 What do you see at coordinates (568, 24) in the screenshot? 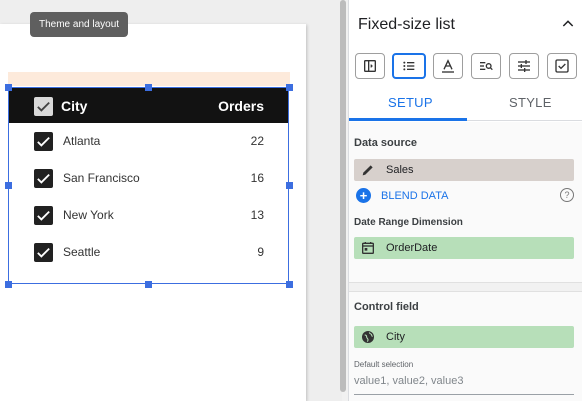
I see `chevron-up-icon` at bounding box center [568, 24].